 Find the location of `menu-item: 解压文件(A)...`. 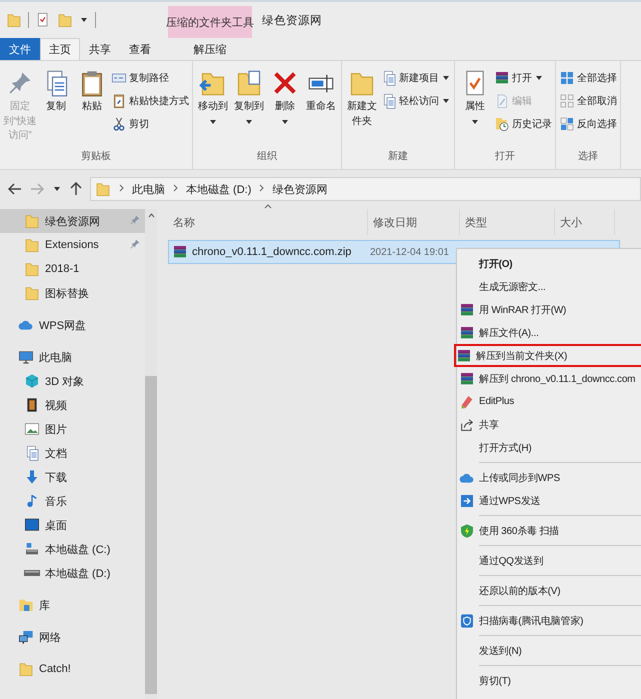

menu-item: 解压文件(A)... is located at coordinates (549, 332).